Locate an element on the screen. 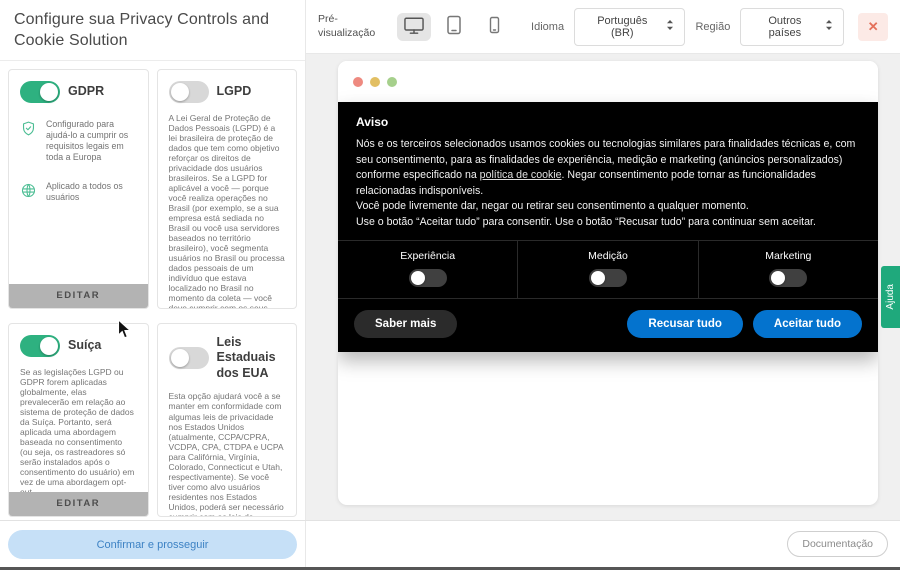 The height and width of the screenshot is (570, 900). cookie-policy-link: política de cookie is located at coordinates (521, 175).